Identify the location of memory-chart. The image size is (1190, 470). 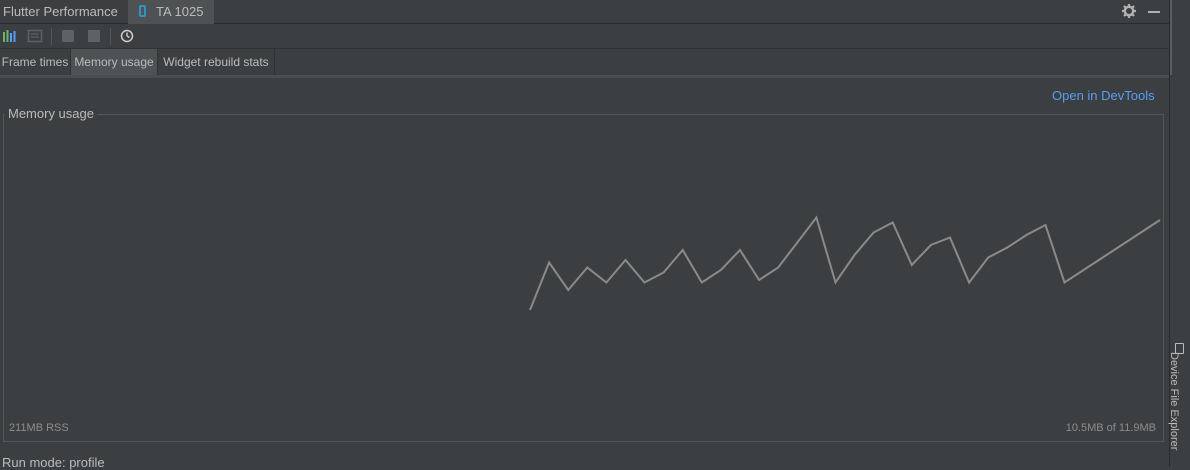
(845, 263).